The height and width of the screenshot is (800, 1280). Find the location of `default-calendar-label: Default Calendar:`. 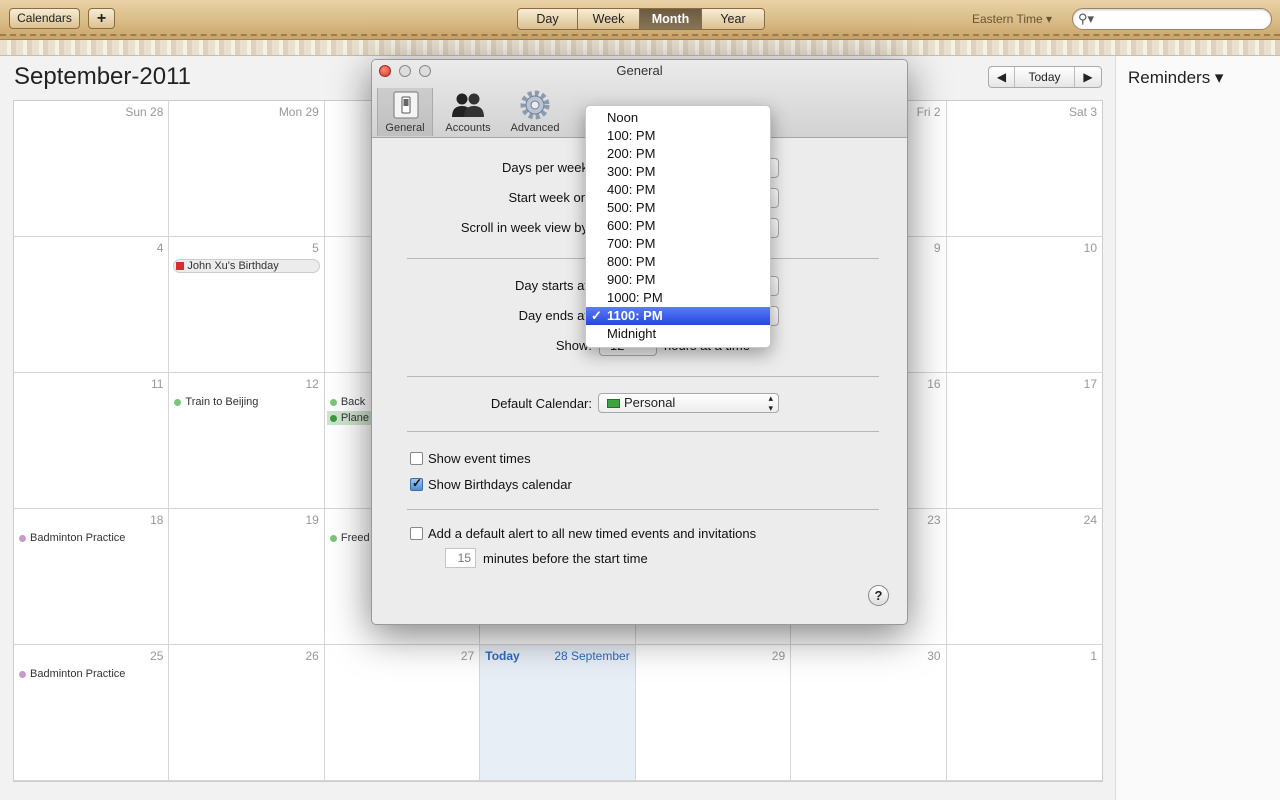

default-calendar-label: Default Calendar: is located at coordinates (541, 403).